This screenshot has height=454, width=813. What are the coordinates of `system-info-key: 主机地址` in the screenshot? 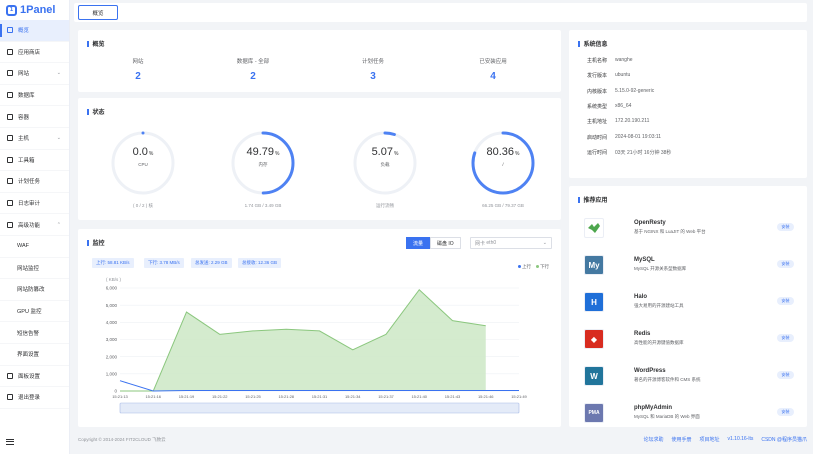 It's located at (597, 122).